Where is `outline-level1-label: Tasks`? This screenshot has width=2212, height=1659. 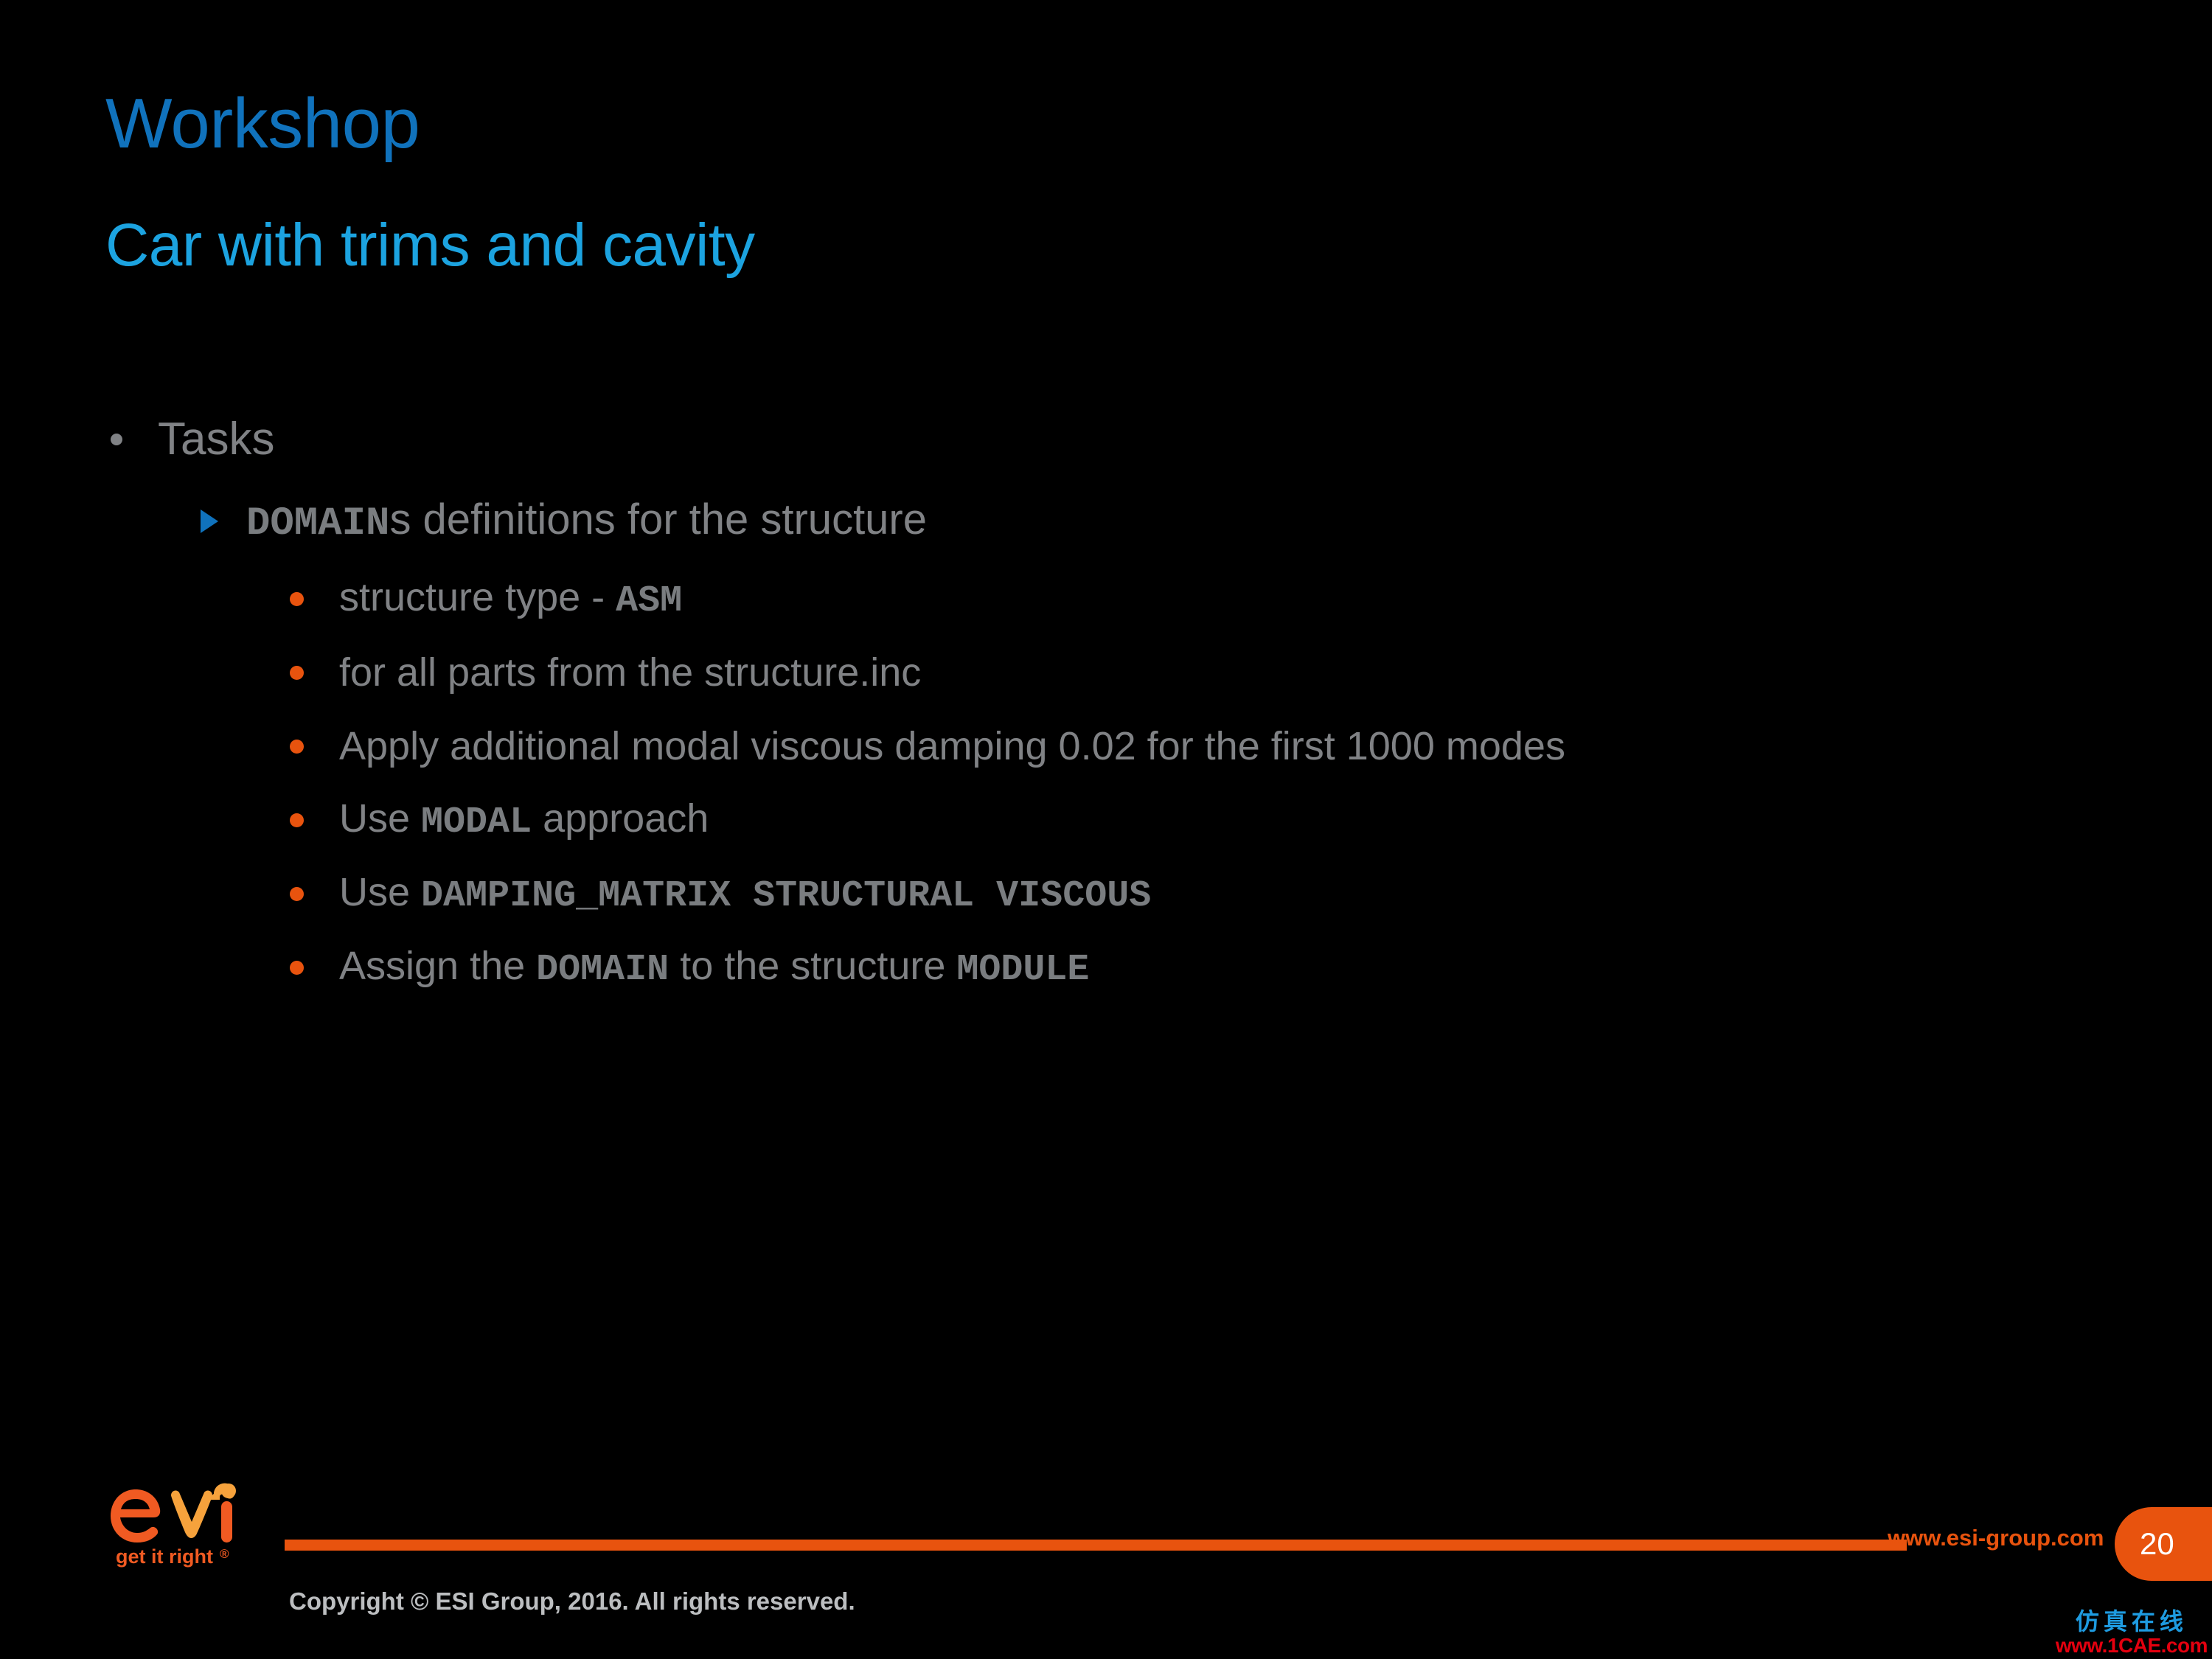 outline-level1-label: Tasks is located at coordinates (216, 439).